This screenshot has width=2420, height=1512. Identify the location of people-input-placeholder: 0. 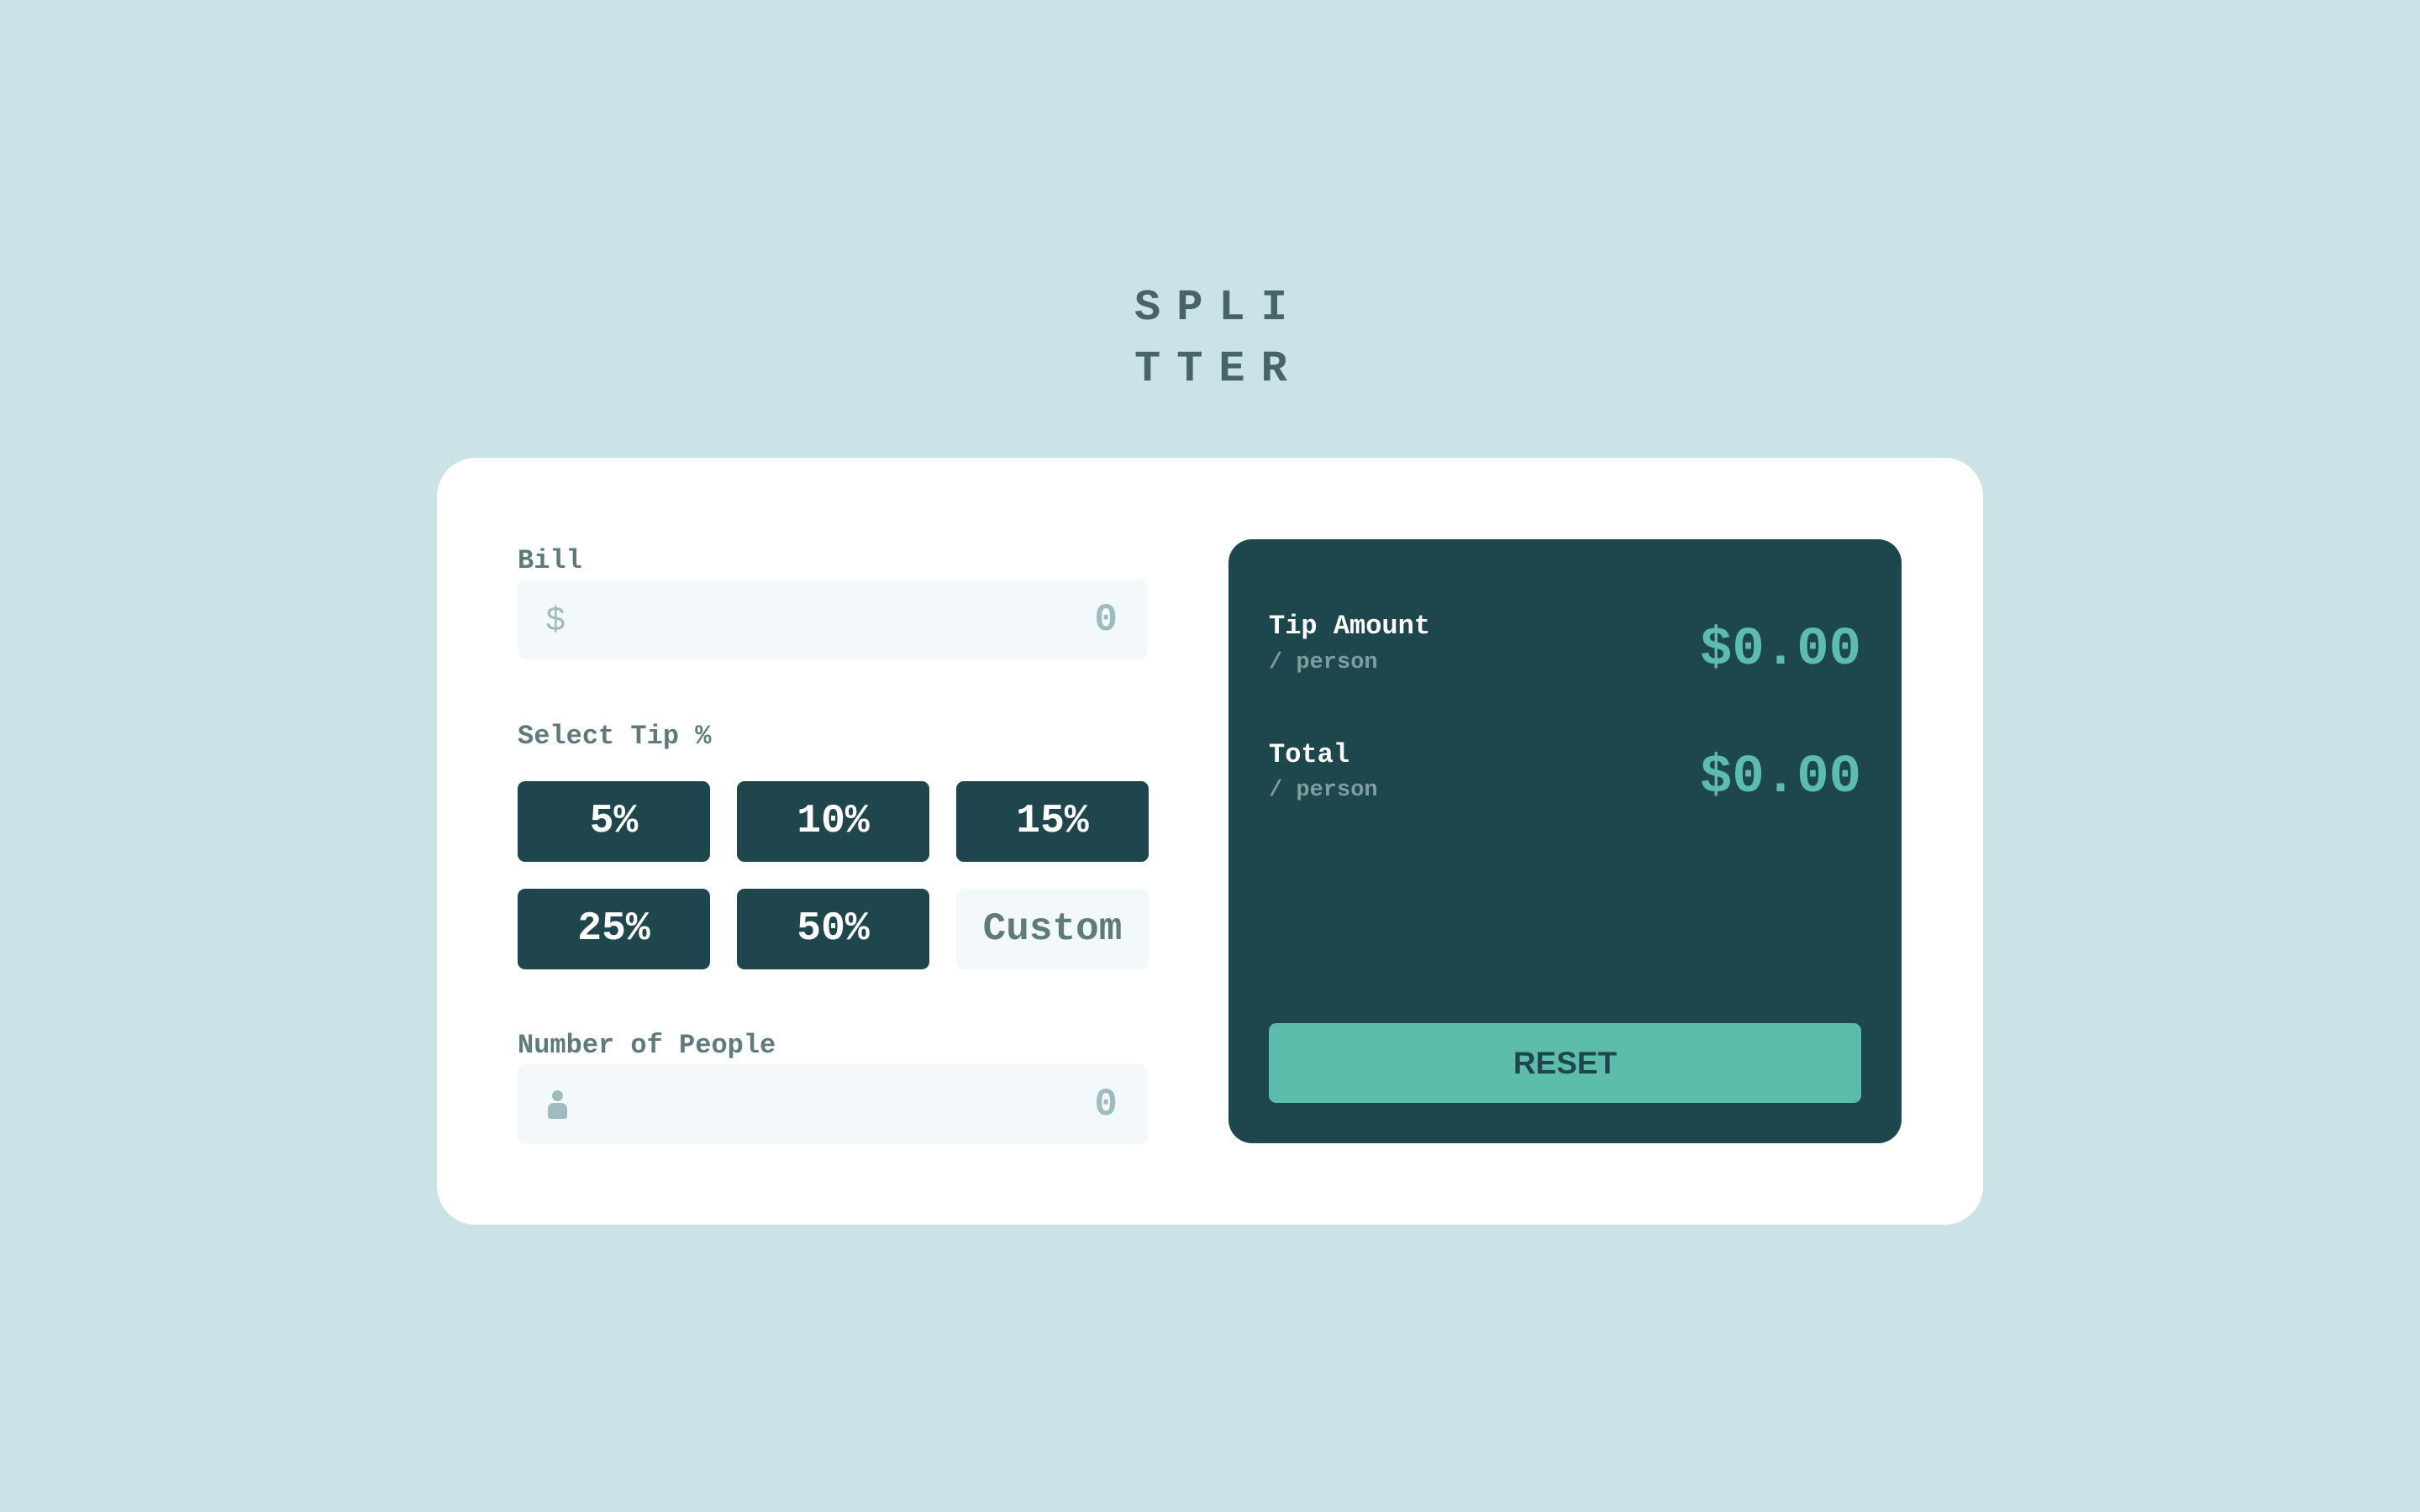
(1106, 1104).